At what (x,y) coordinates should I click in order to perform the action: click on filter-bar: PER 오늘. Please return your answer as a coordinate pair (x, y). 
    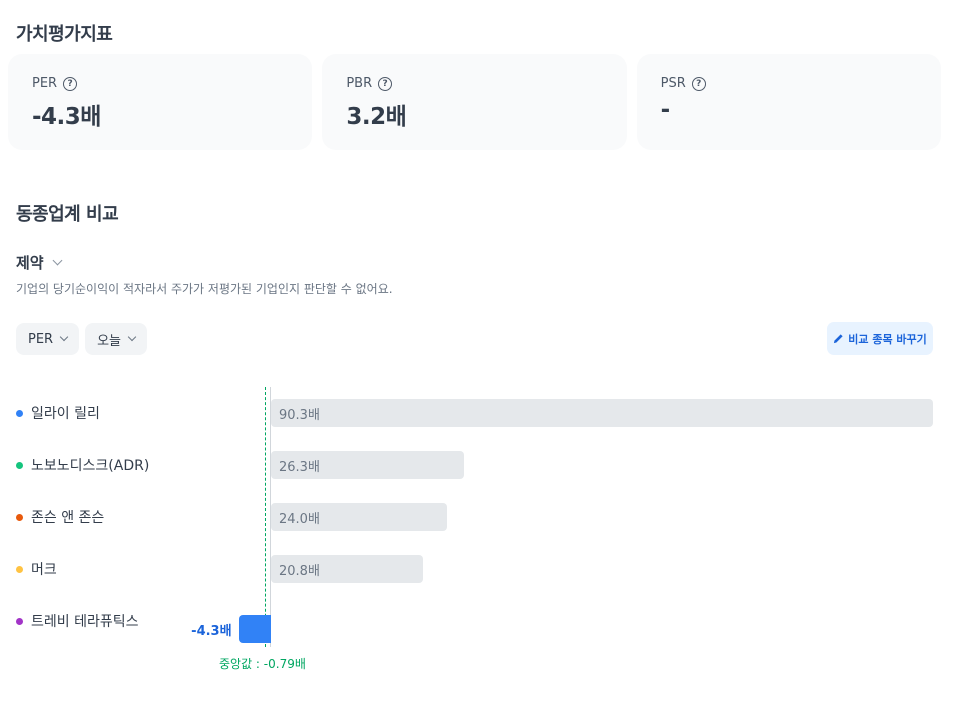
    Looking at the image, I should click on (82, 339).